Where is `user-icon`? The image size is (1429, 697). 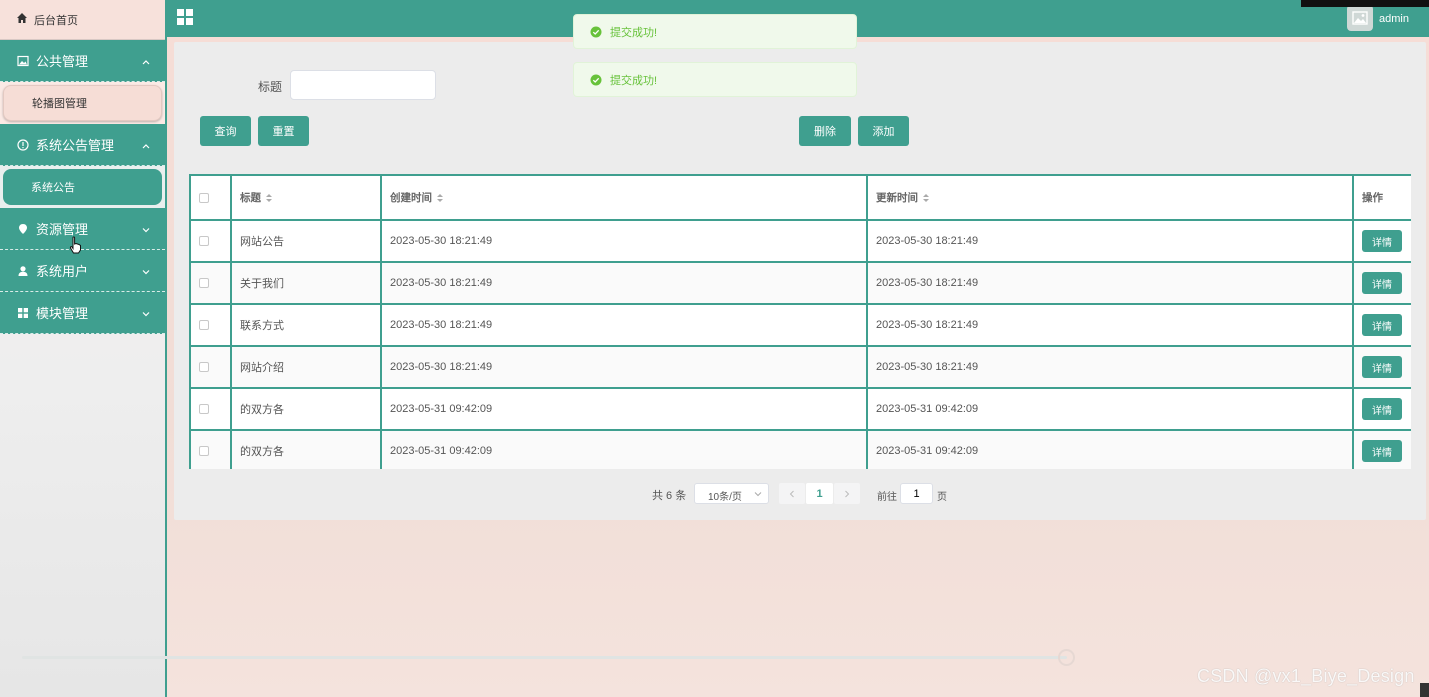
user-icon is located at coordinates (23, 271).